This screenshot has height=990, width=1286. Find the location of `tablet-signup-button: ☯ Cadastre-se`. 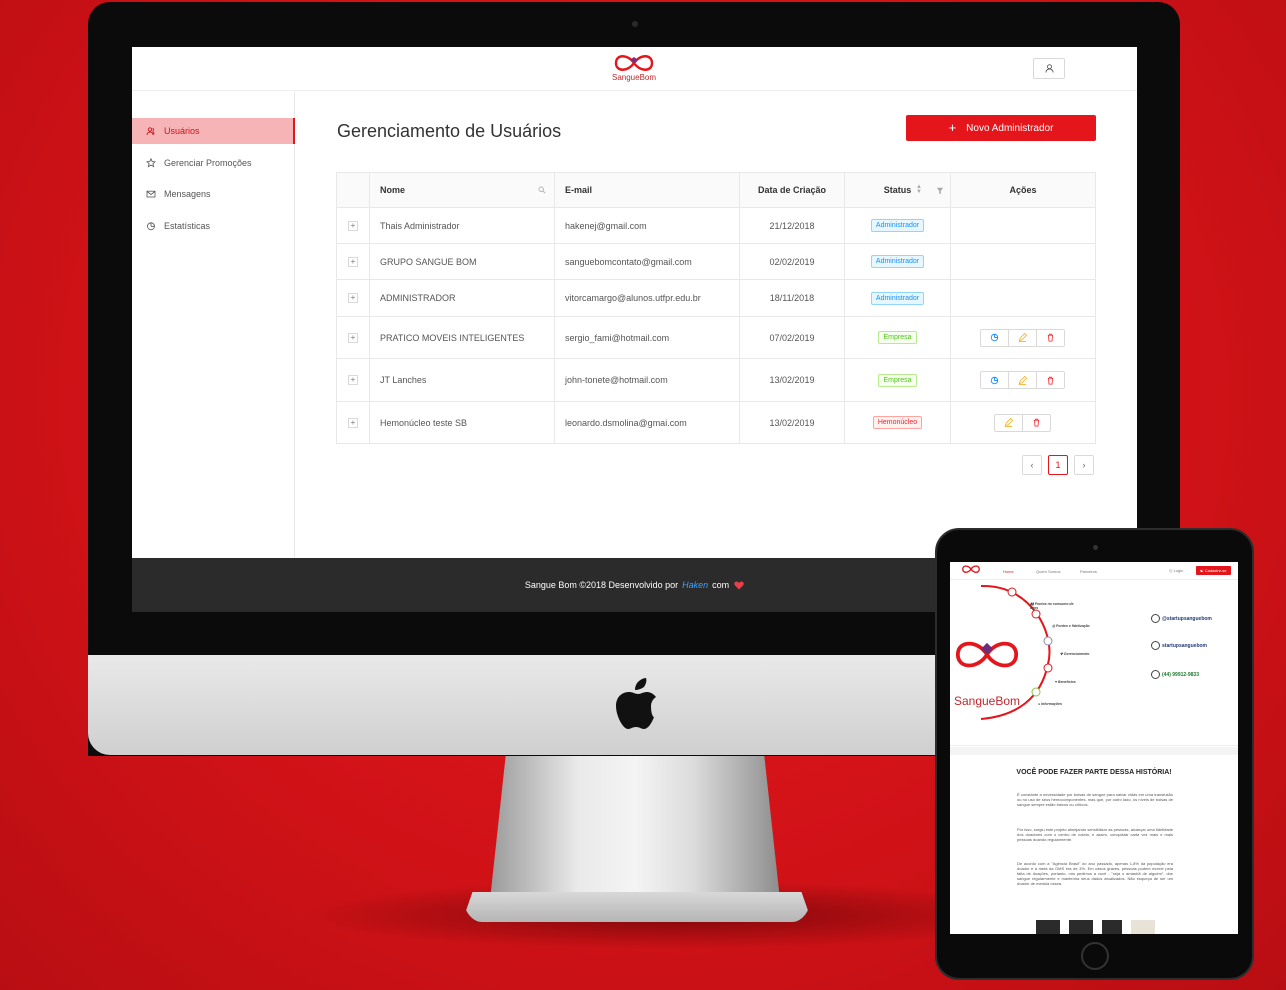

tablet-signup-button: ☯ Cadastre-se is located at coordinates (1213, 570).